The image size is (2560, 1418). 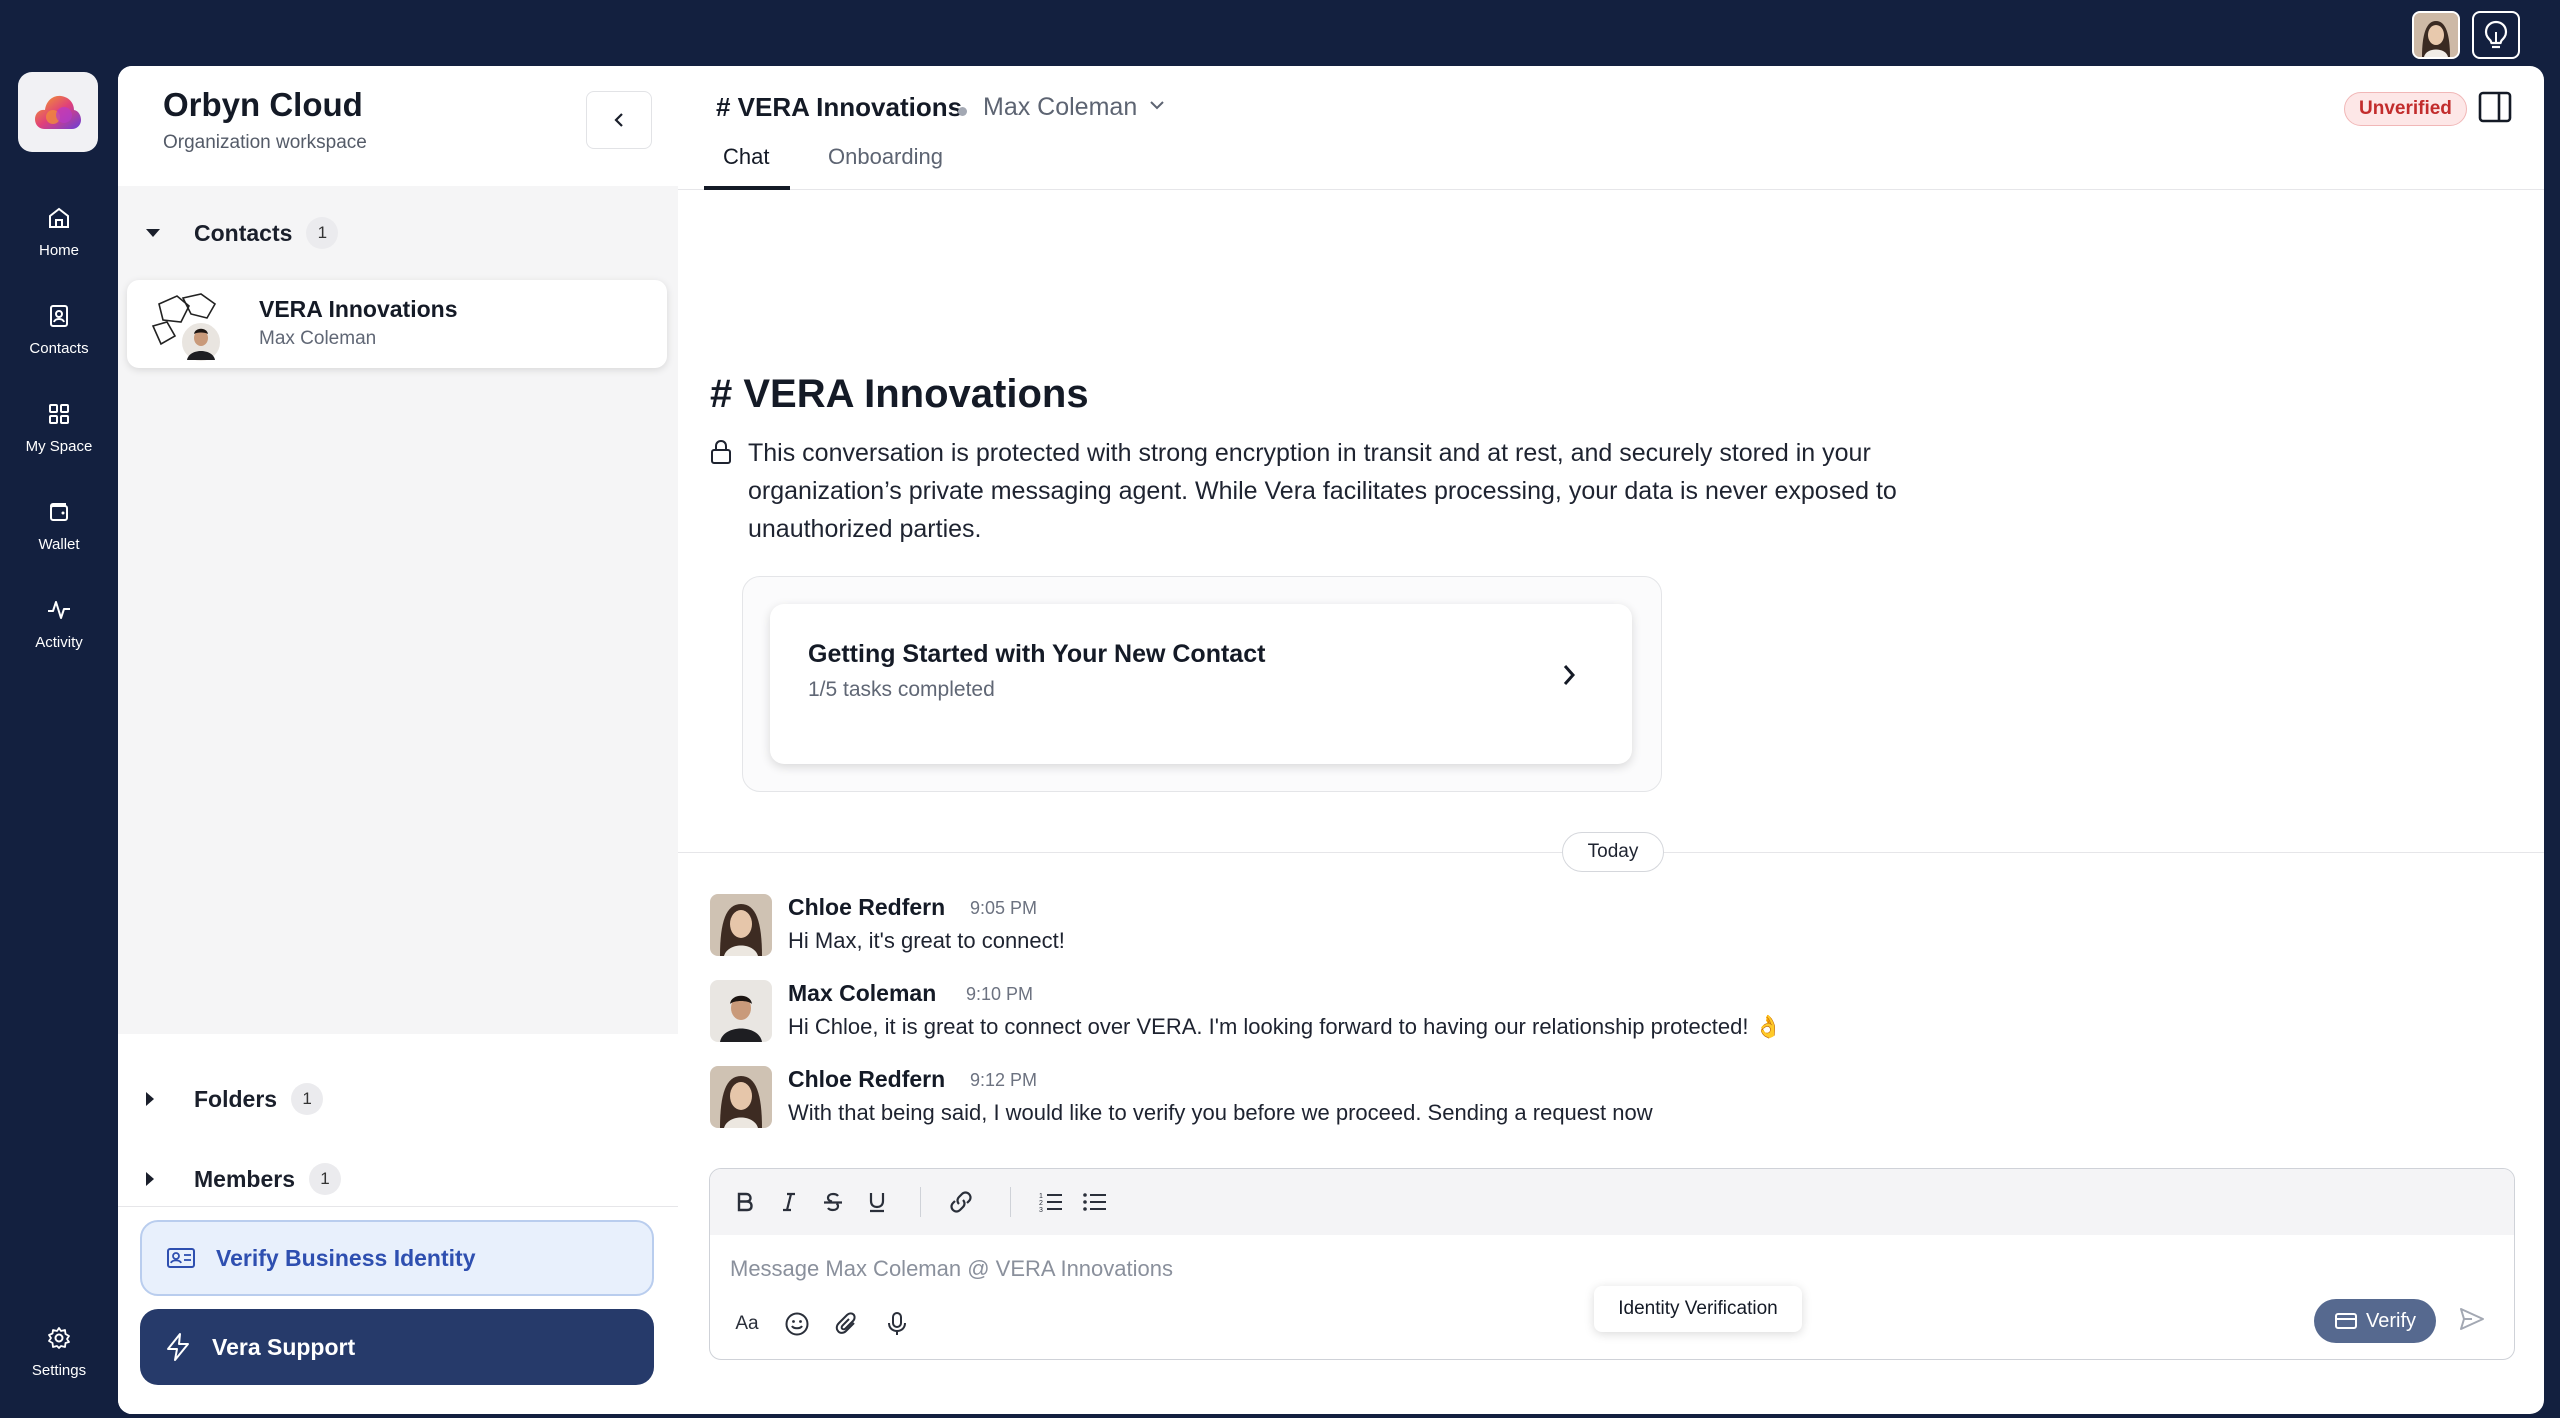 I want to click on contacts-icon, so click(x=59, y=316).